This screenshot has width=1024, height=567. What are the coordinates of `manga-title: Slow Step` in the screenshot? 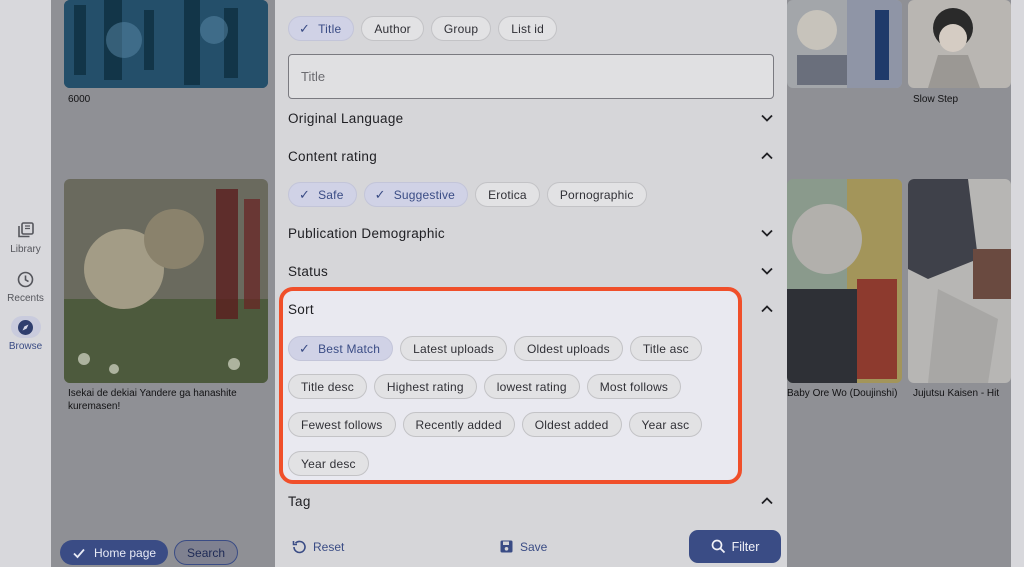 It's located at (935, 99).